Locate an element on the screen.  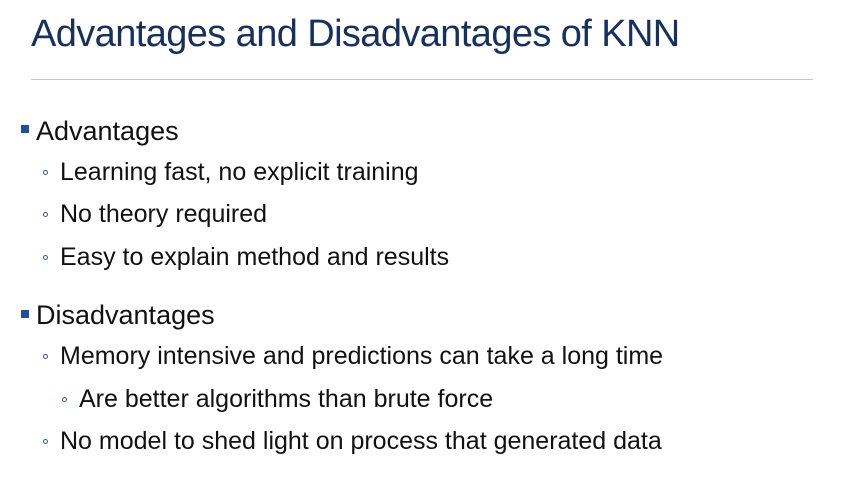
list-item-text: Easy to explain method and results is located at coordinates (255, 257).